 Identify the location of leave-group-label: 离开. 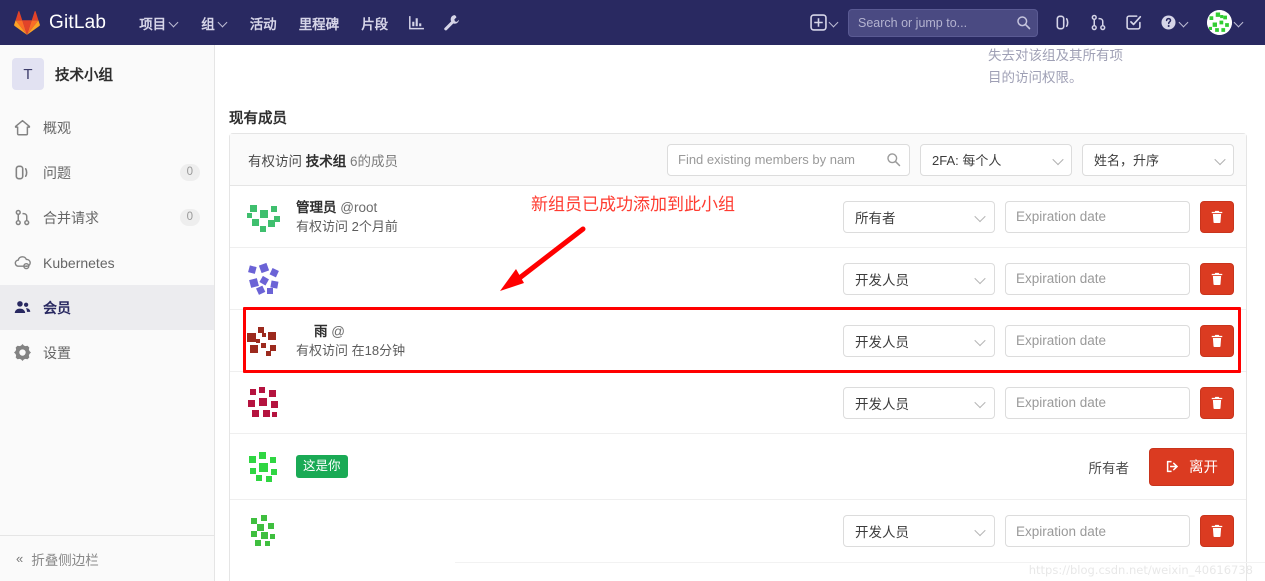
(1203, 468).